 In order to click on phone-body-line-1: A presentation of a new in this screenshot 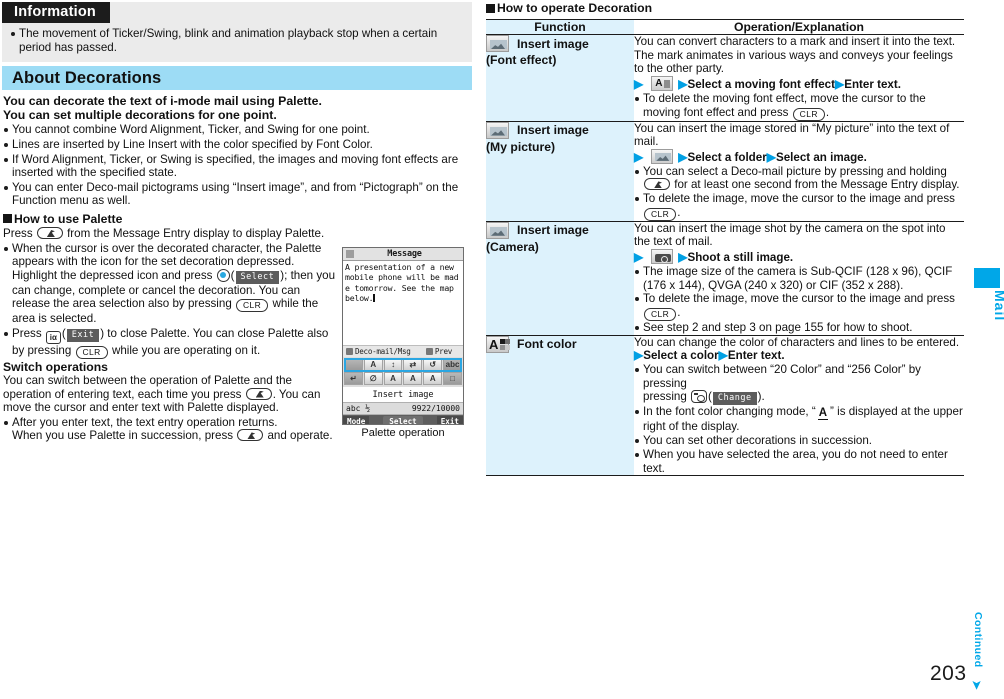, I will do `click(399, 267)`.